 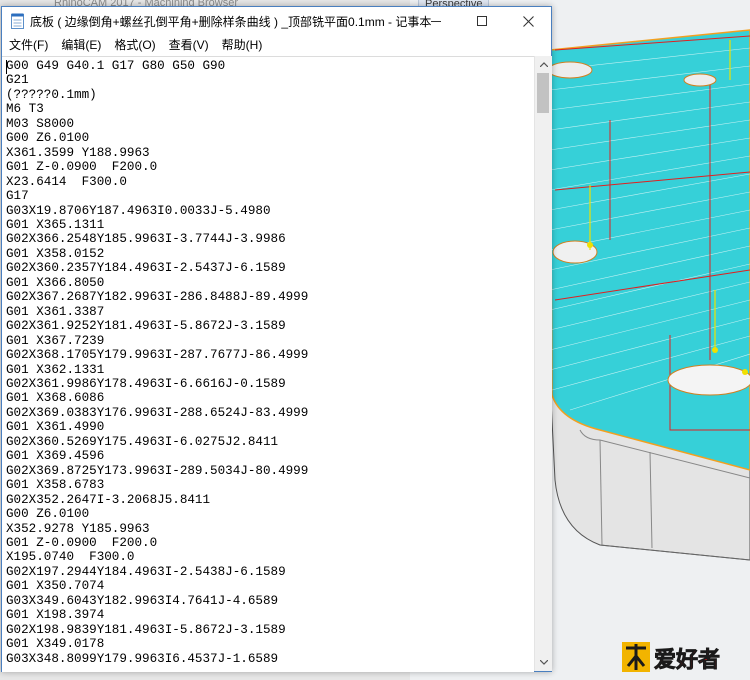 I want to click on chevron-up-icon, so click(x=543, y=64).